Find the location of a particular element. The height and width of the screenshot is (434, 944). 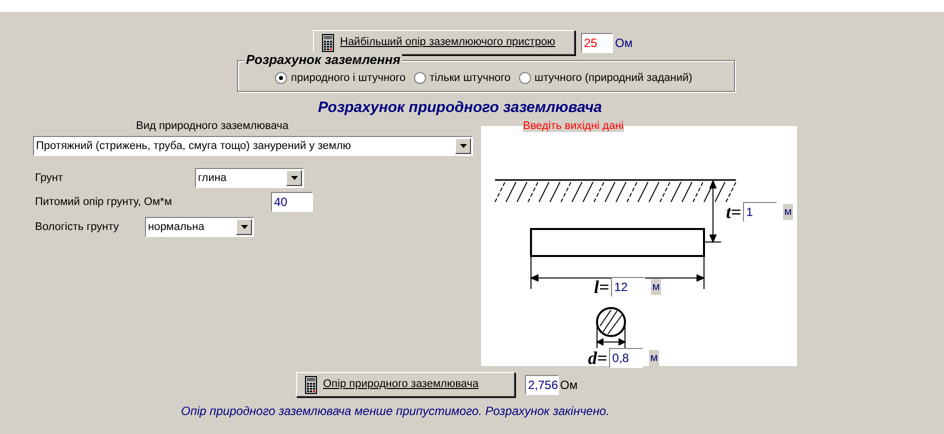

hint-text: Введіть вихідні дані is located at coordinates (573, 126).